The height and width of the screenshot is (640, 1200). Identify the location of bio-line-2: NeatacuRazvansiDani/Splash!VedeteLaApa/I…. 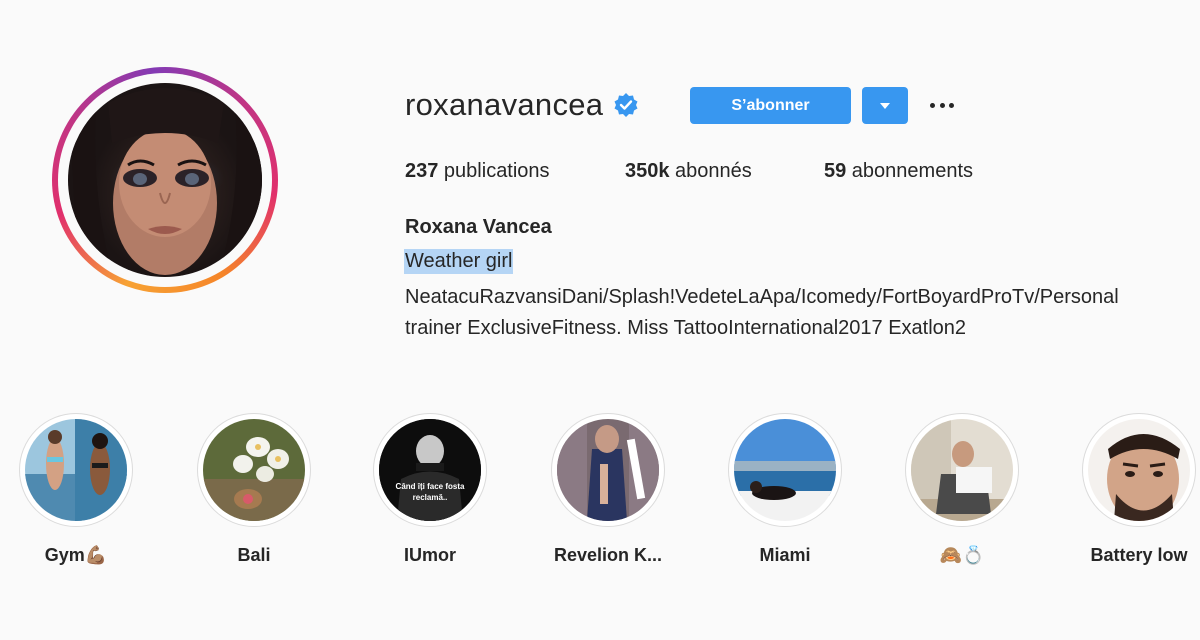
(762, 297).